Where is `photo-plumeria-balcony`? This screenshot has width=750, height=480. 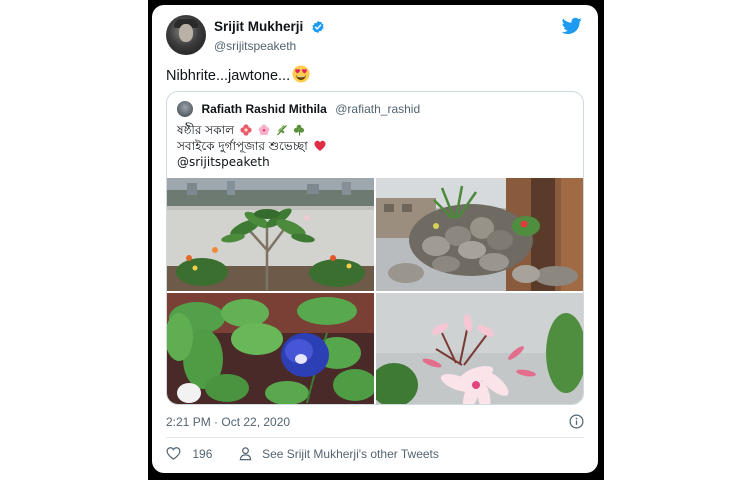
photo-plumeria-balcony is located at coordinates (270, 234).